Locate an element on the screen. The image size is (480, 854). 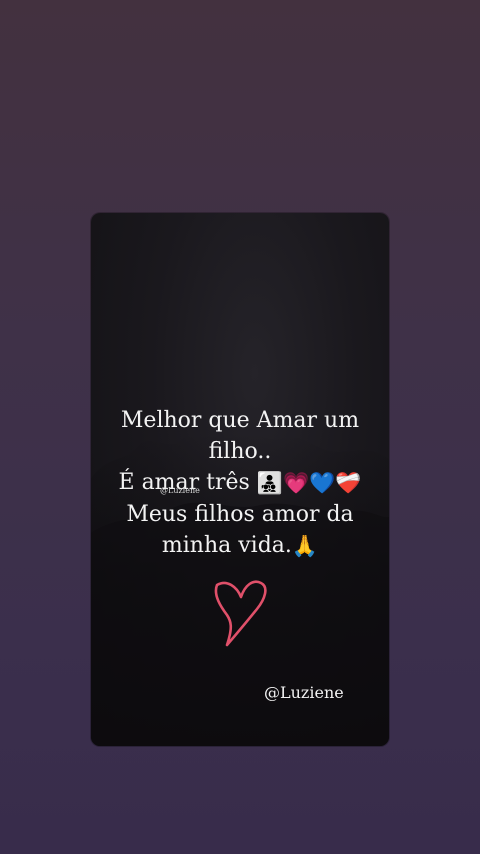
quote-line-4: Meus filhos amor da is located at coordinates (240, 514).